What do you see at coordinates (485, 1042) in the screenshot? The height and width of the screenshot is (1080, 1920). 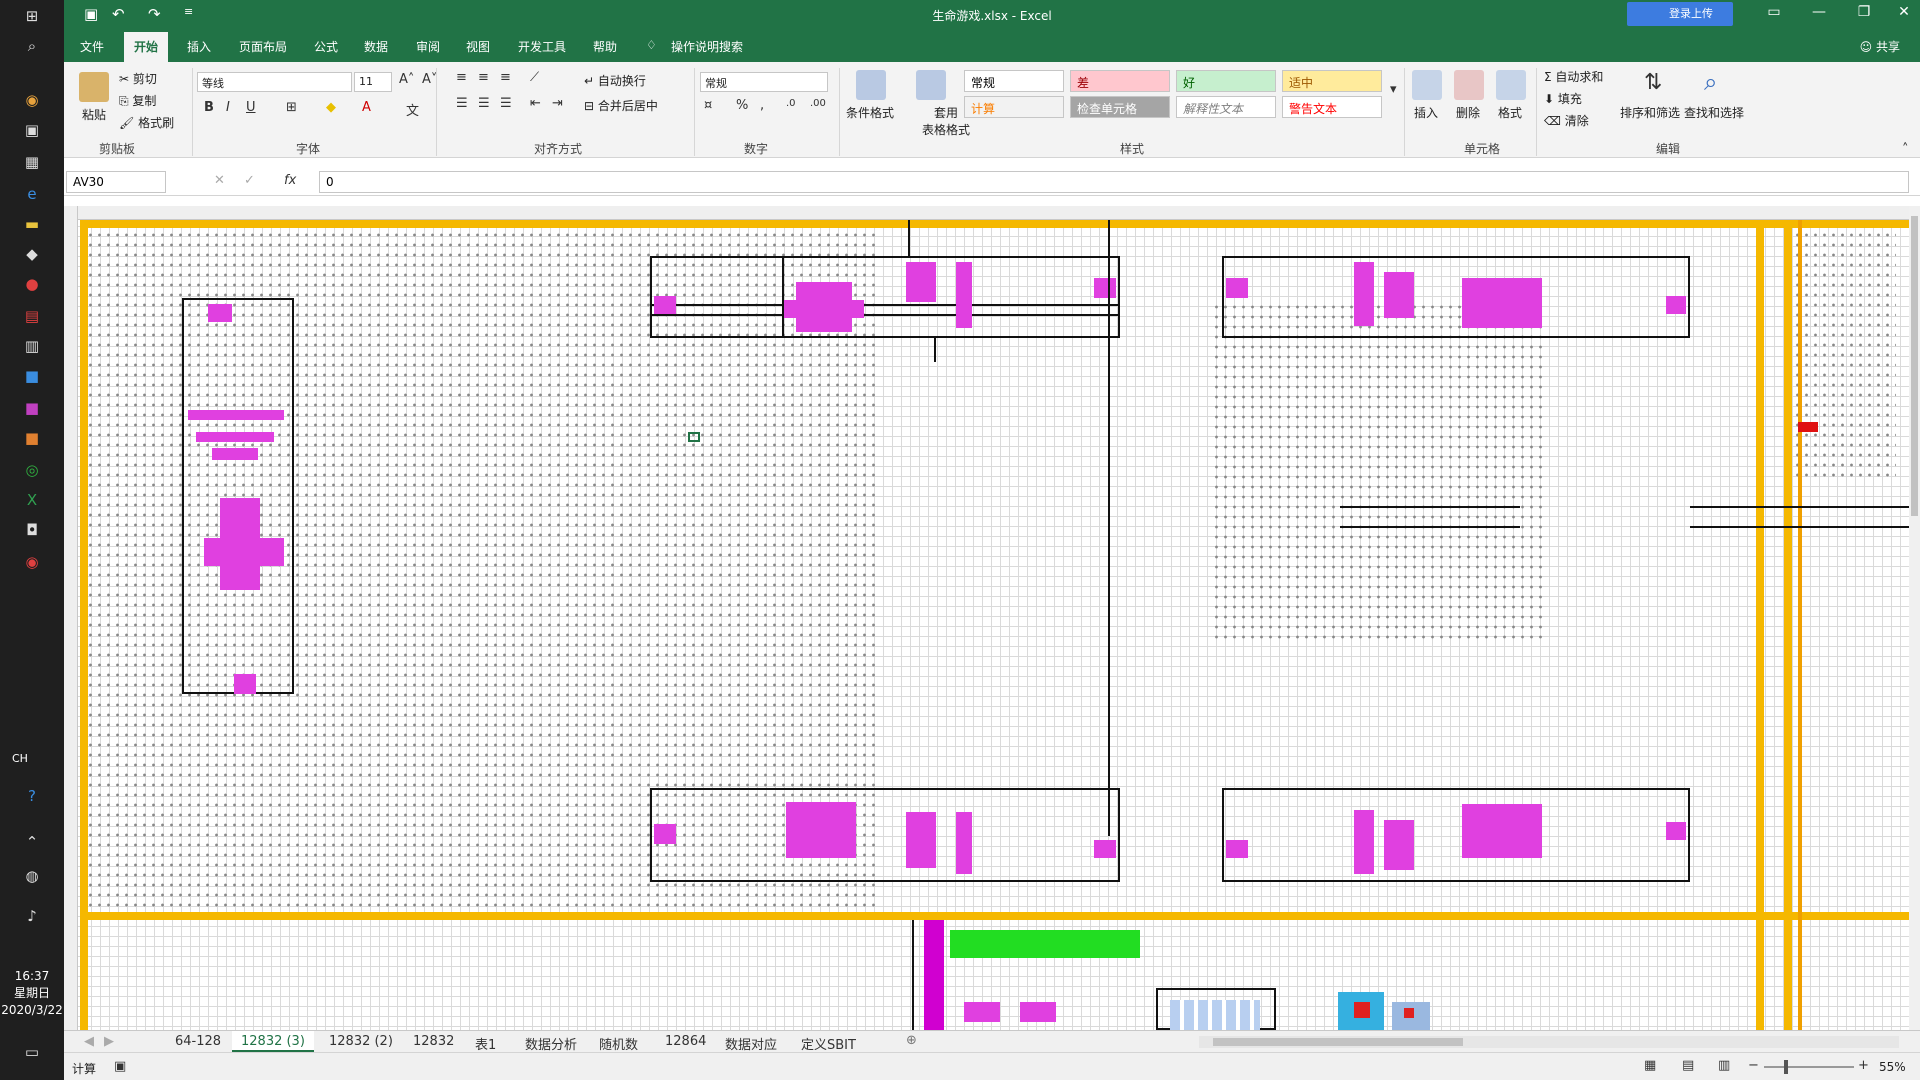 I see `sheet-tab: 表1` at bounding box center [485, 1042].